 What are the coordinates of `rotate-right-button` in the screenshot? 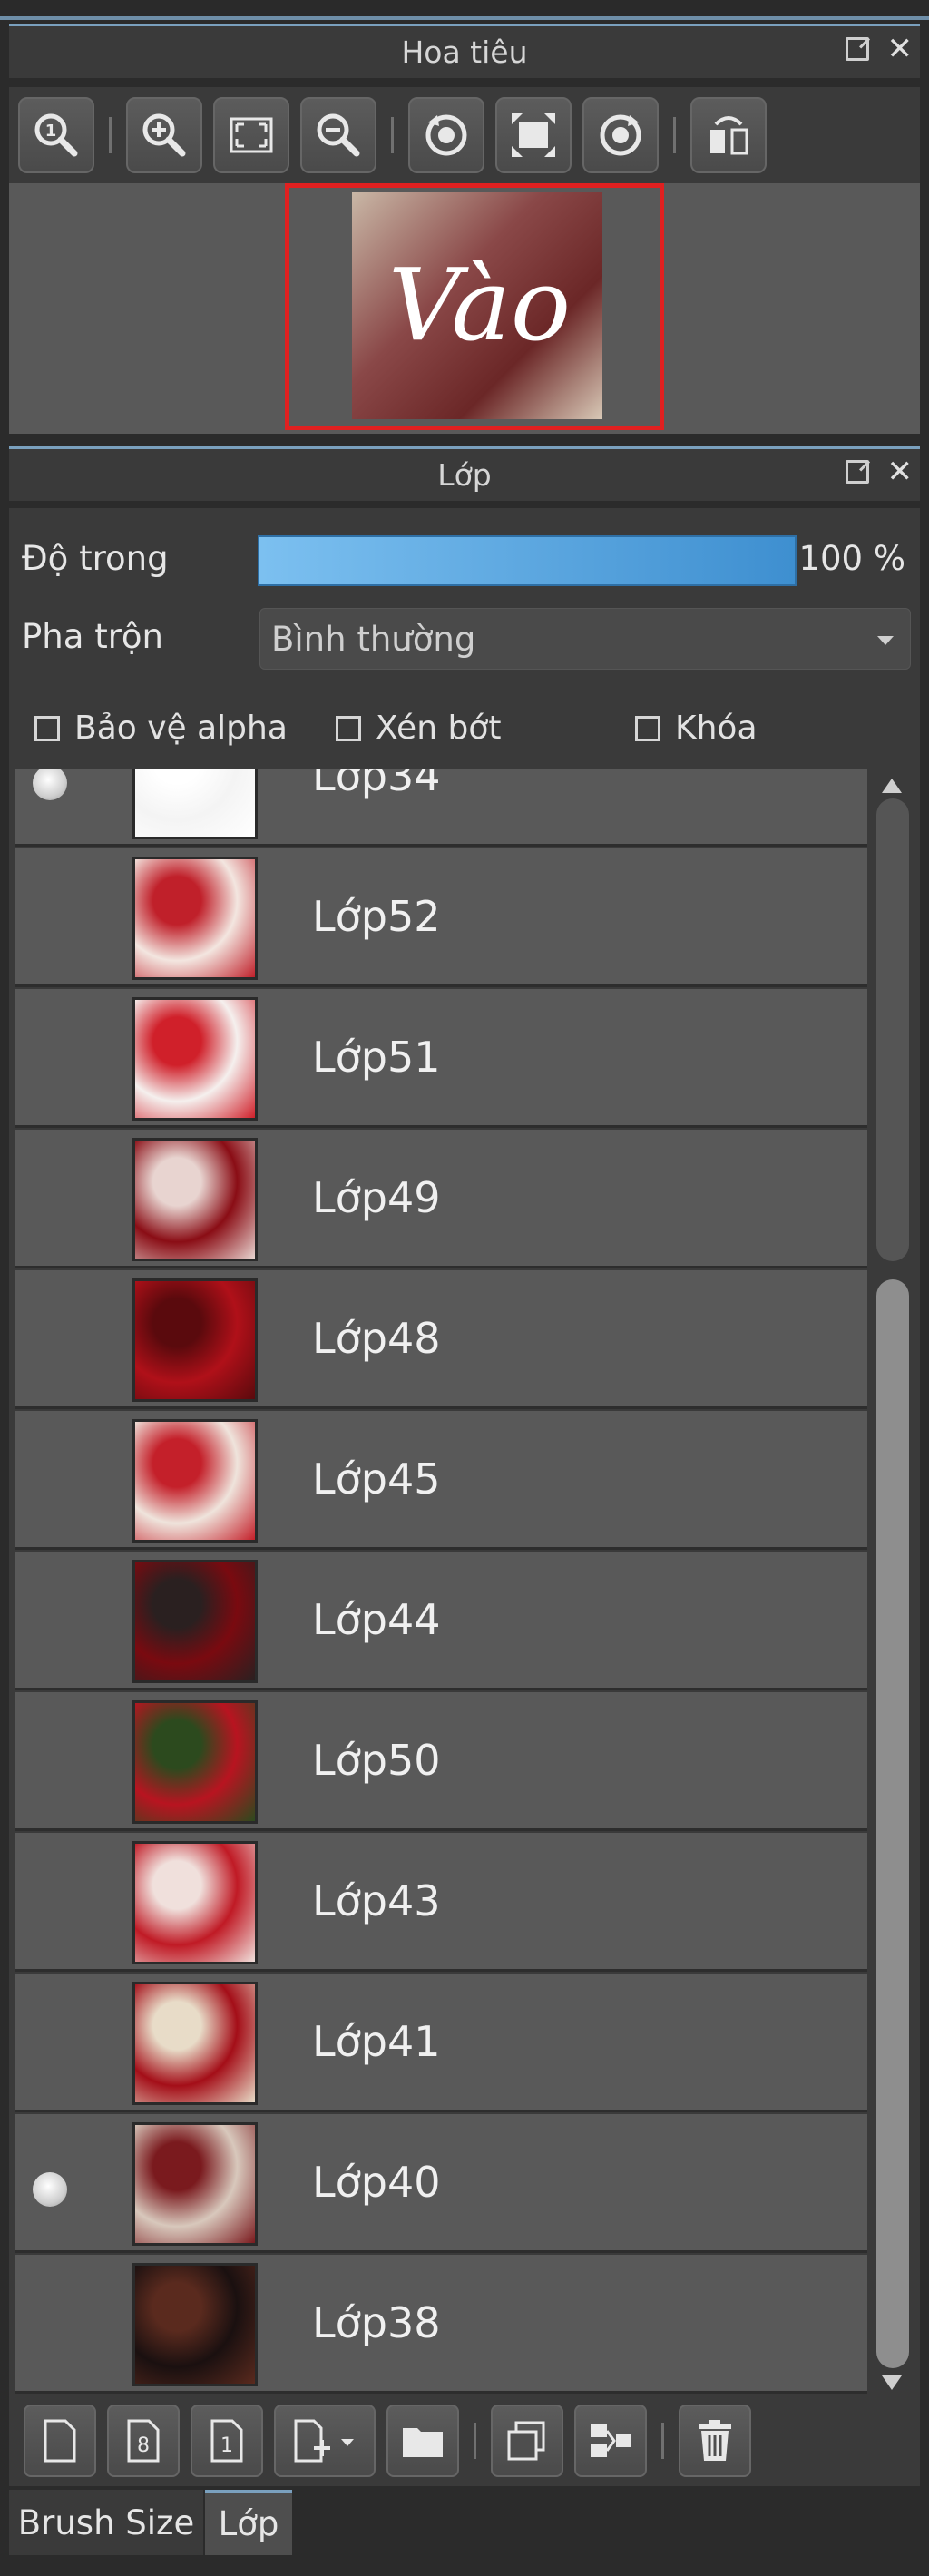 It's located at (620, 135).